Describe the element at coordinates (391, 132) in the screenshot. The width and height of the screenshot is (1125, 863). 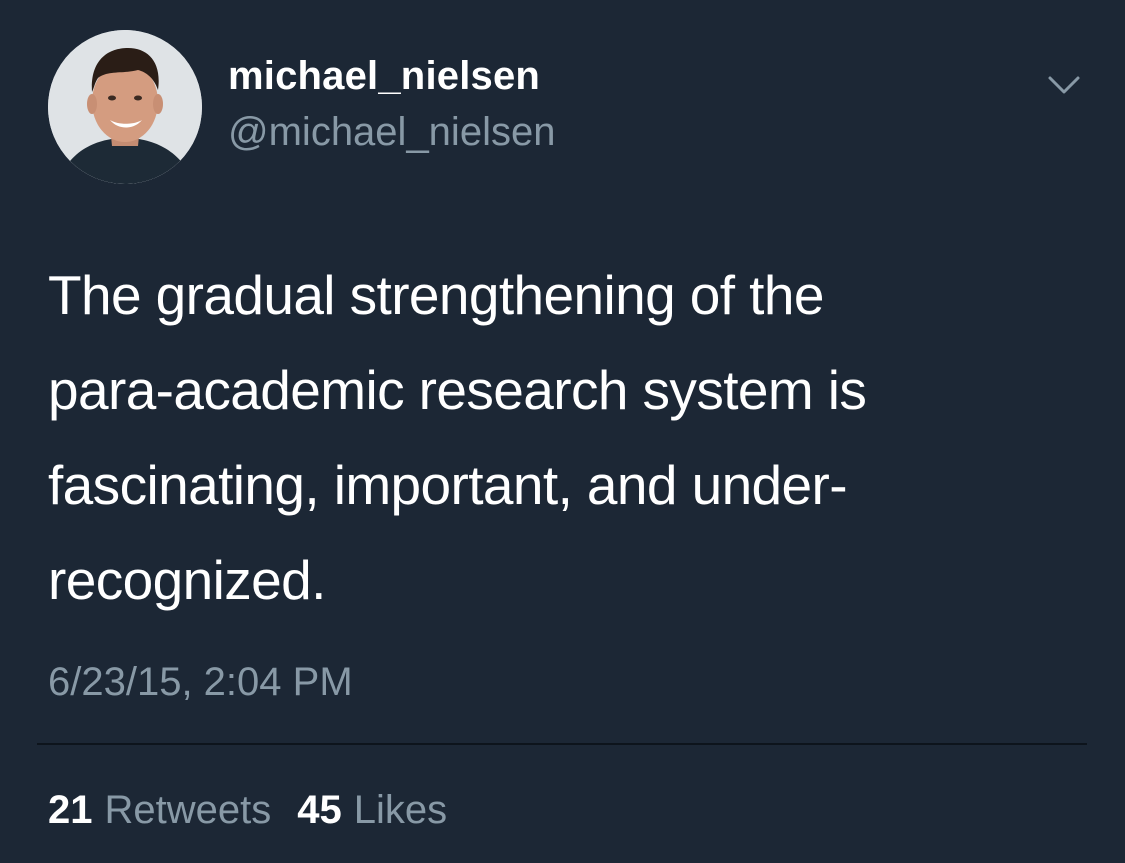
I see `user-handle: @michael_nielsen` at that location.